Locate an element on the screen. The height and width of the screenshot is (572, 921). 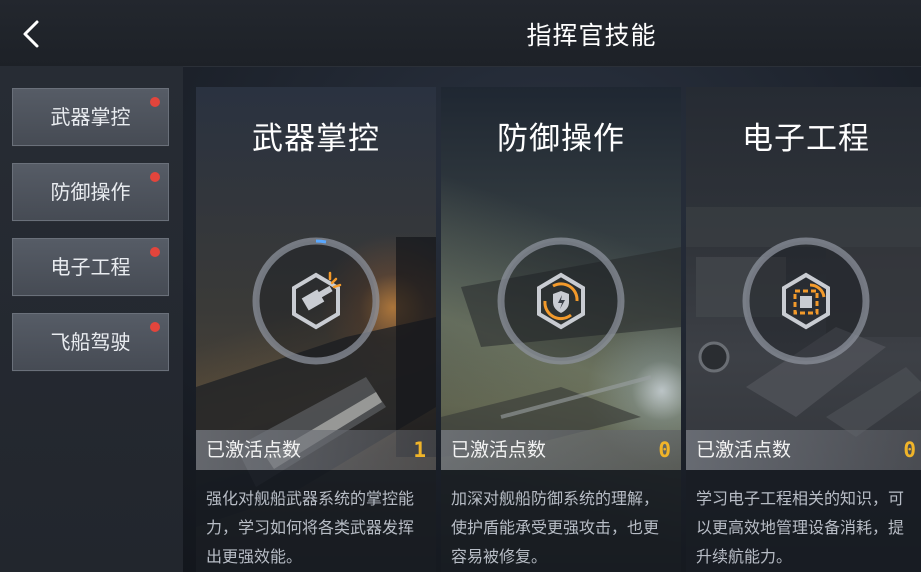
page-title: 指挥官技能 is located at coordinates (591, 35).